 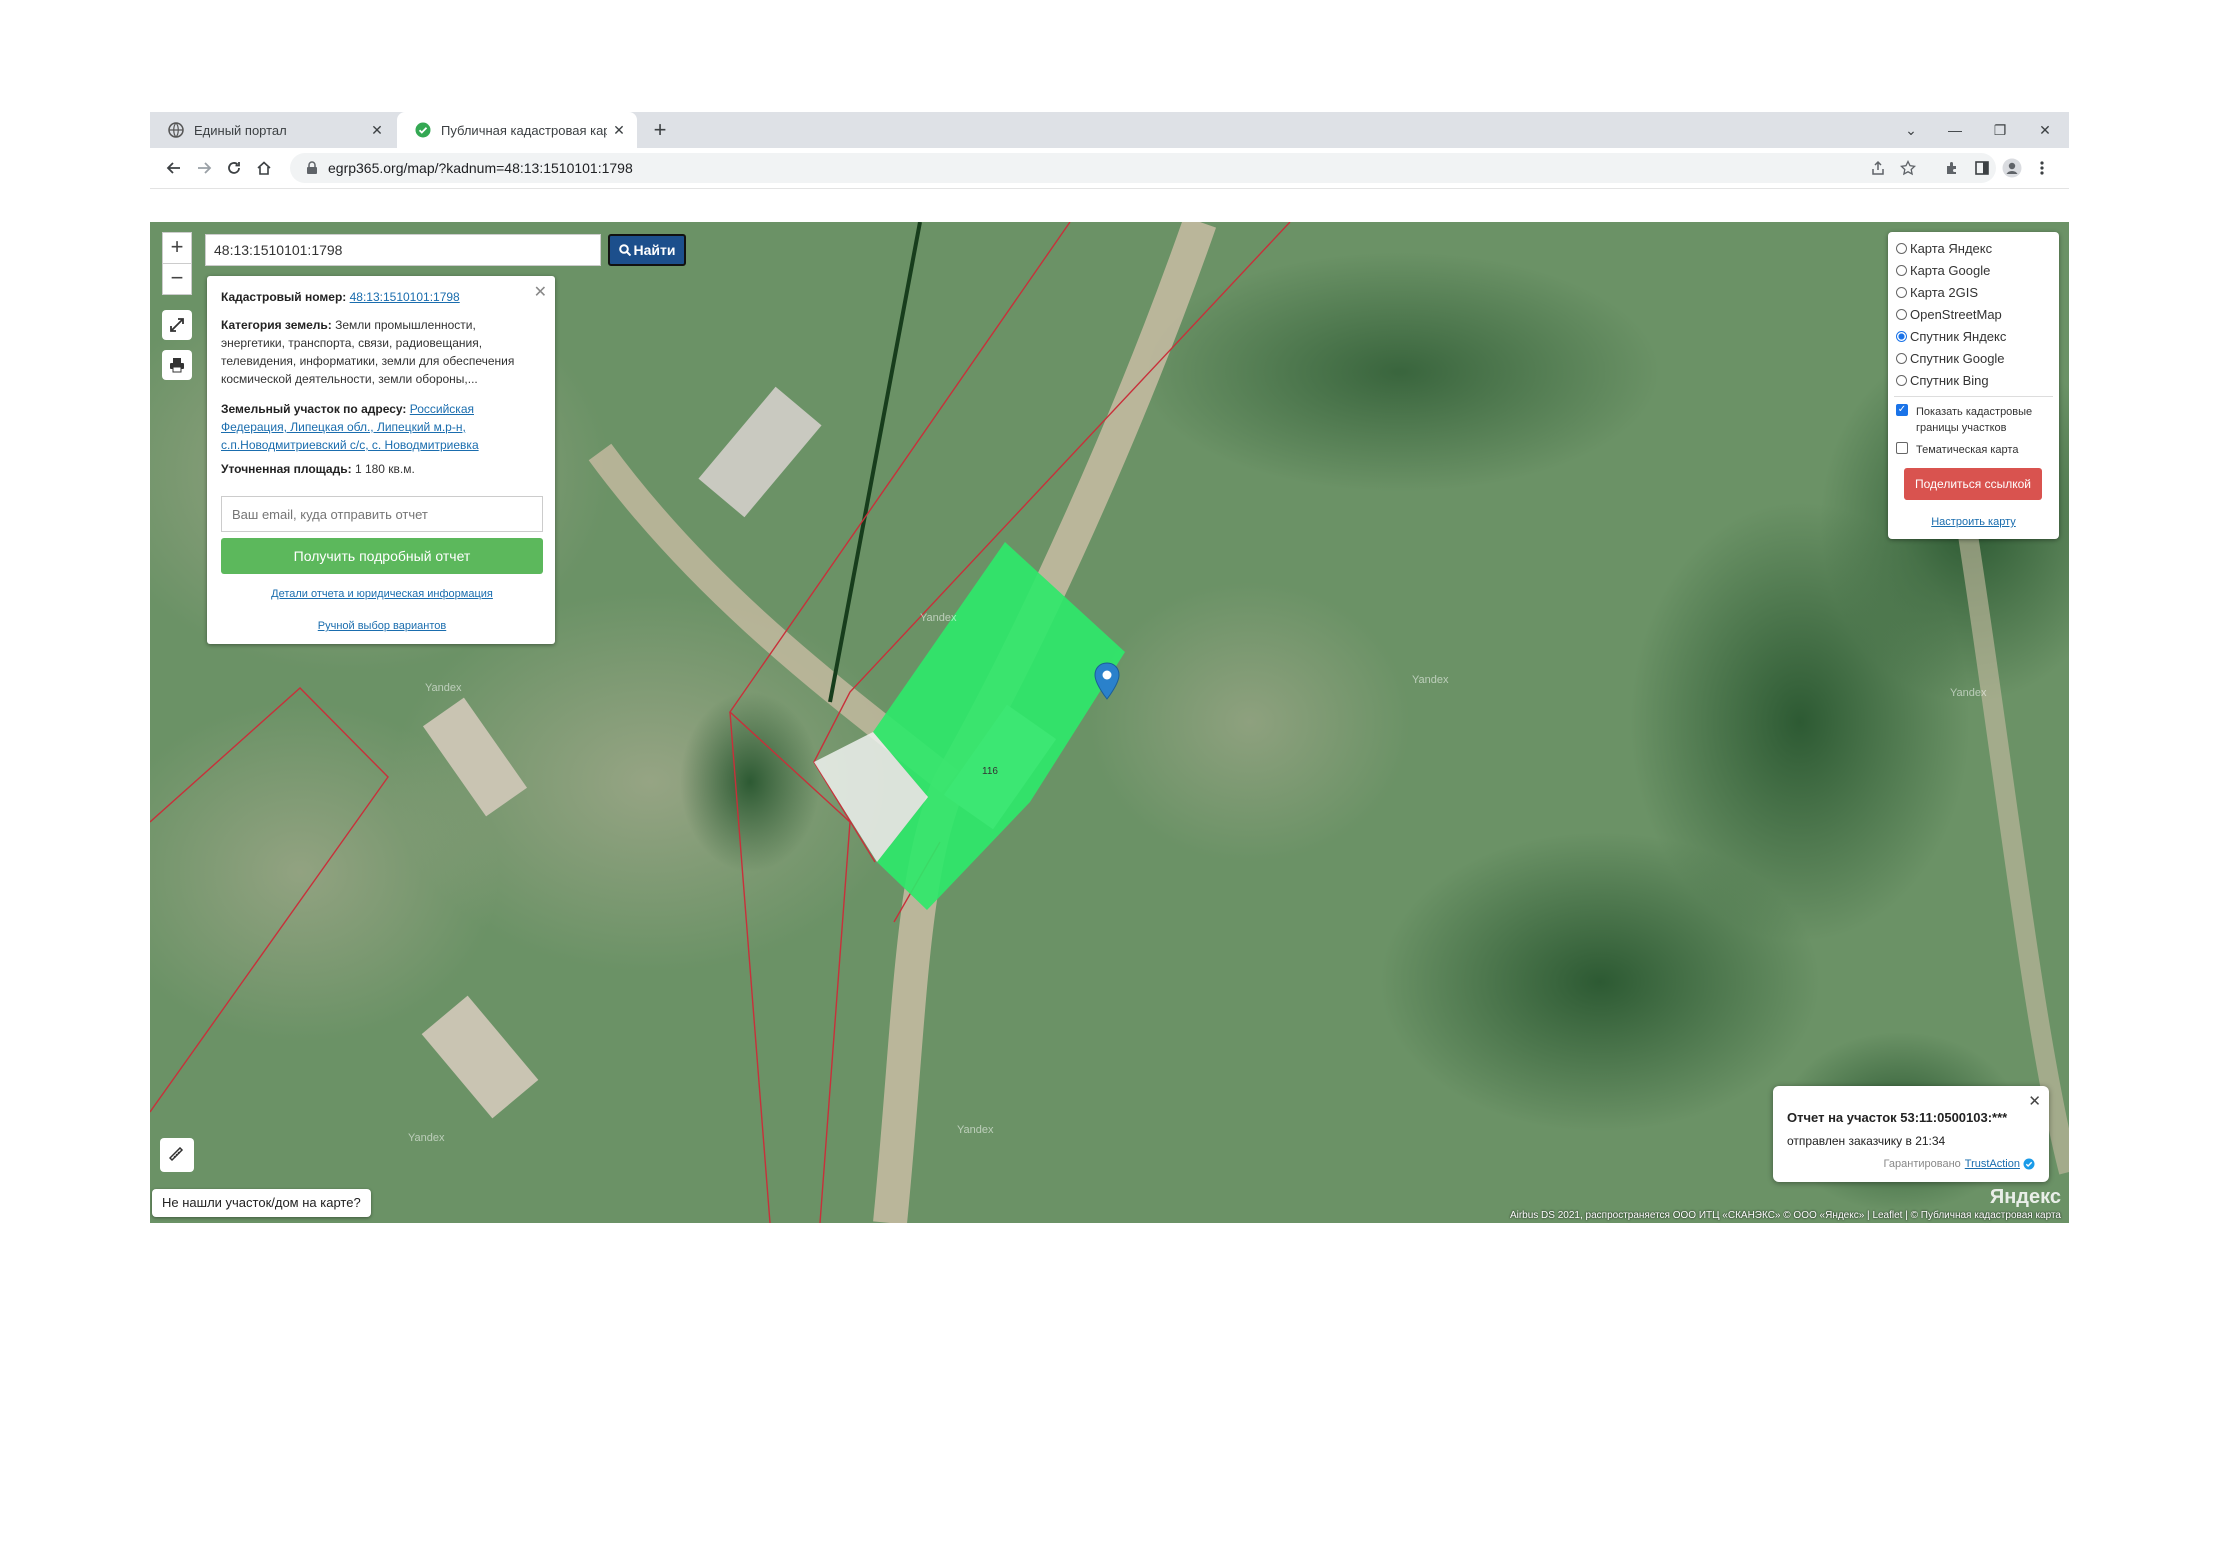 I want to click on side-panel-icon, so click(x=1982, y=168).